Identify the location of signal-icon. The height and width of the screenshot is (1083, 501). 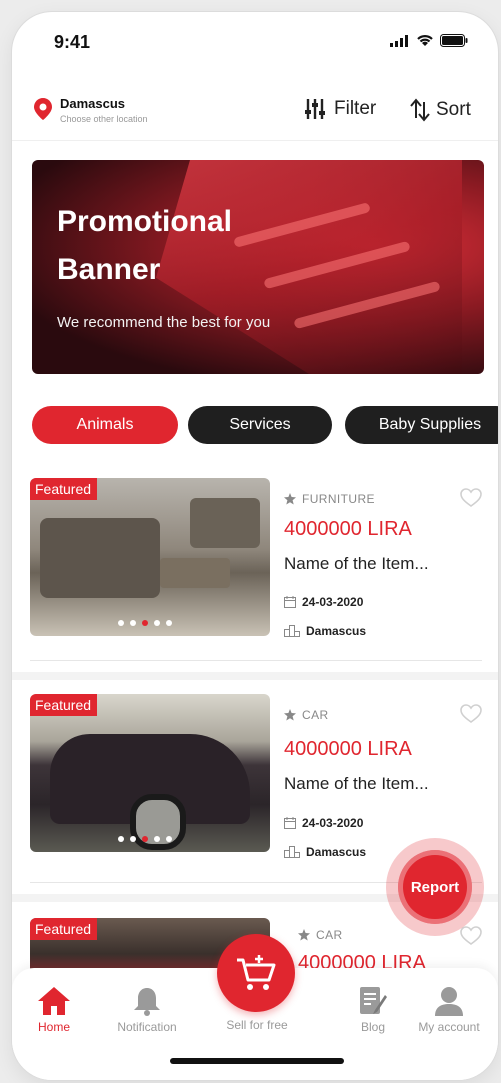
(399, 40).